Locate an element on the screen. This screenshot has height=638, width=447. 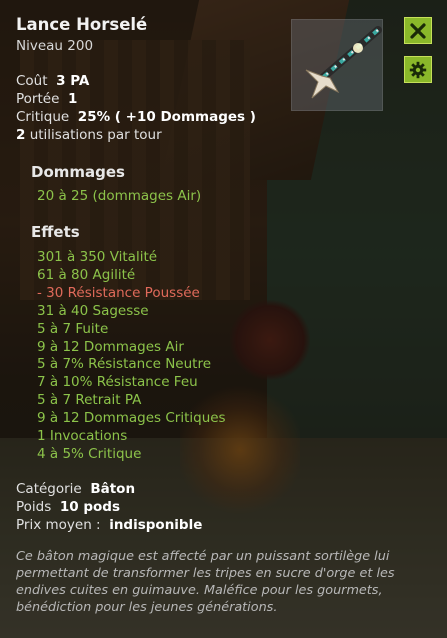
settings-button is located at coordinates (418, 69).